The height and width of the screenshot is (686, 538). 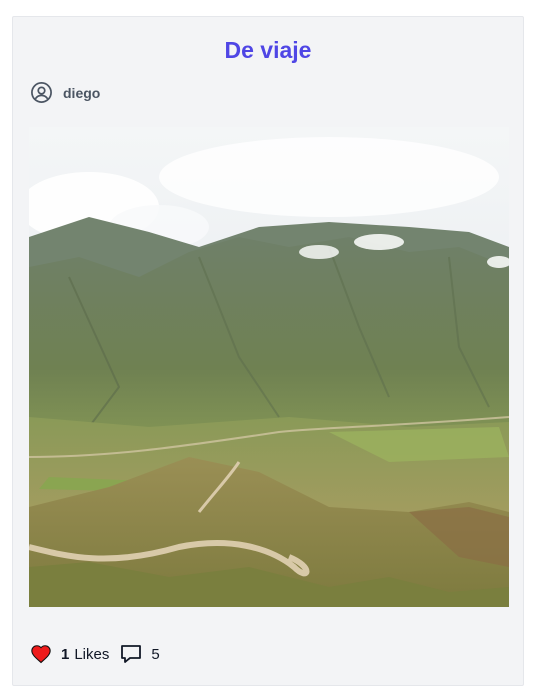 I want to click on heart-icon, so click(x=41, y=654).